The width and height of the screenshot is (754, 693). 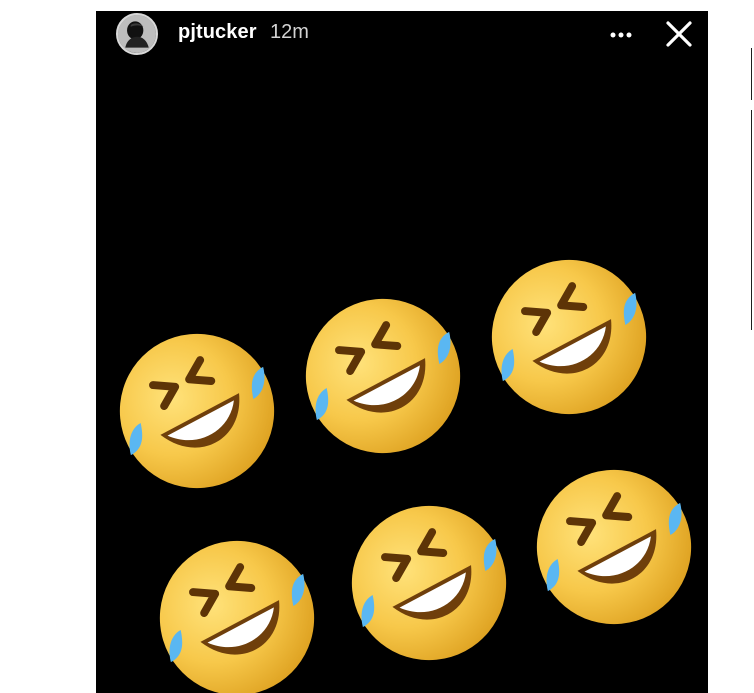 I want to click on story-username: pjtucker, so click(x=217, y=32).